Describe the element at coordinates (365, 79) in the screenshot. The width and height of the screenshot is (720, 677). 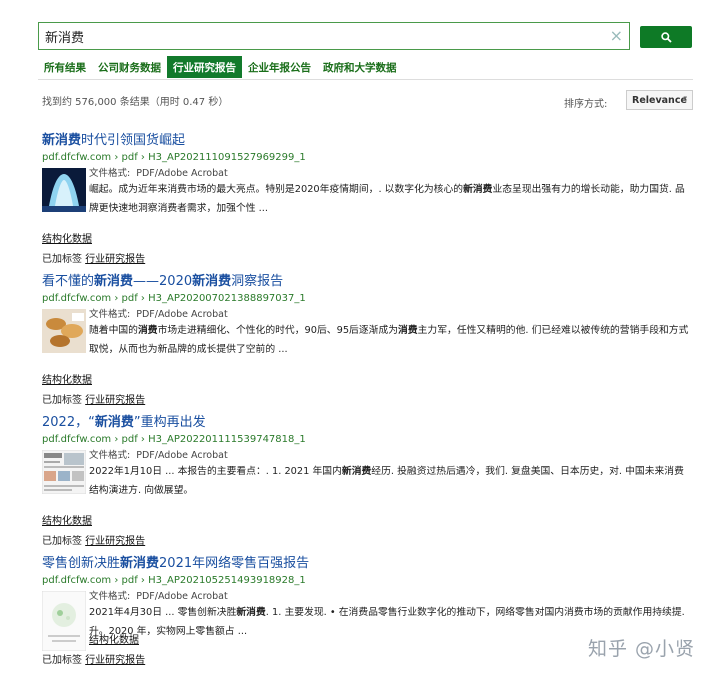
I see `tabs-divider` at that location.